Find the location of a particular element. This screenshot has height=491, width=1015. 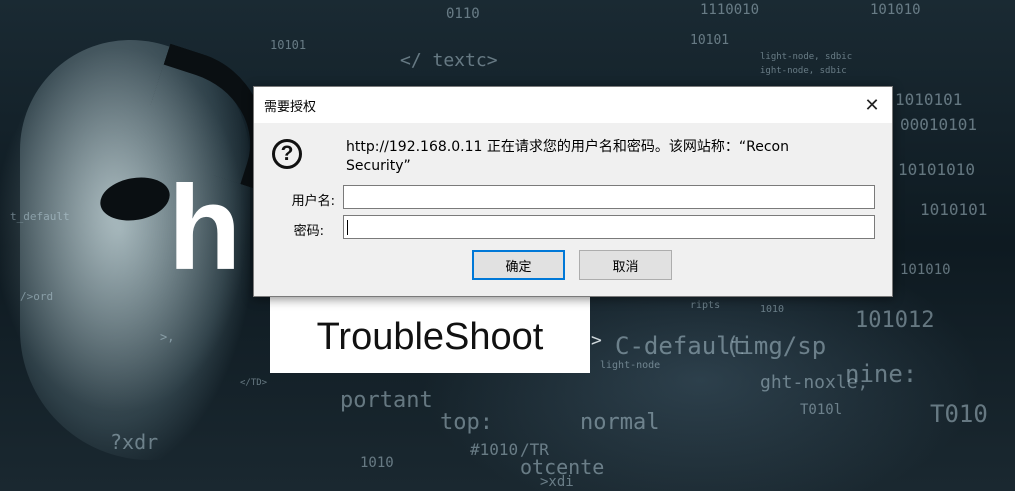

bg-code-text: 10101010 is located at coordinates (937, 169).